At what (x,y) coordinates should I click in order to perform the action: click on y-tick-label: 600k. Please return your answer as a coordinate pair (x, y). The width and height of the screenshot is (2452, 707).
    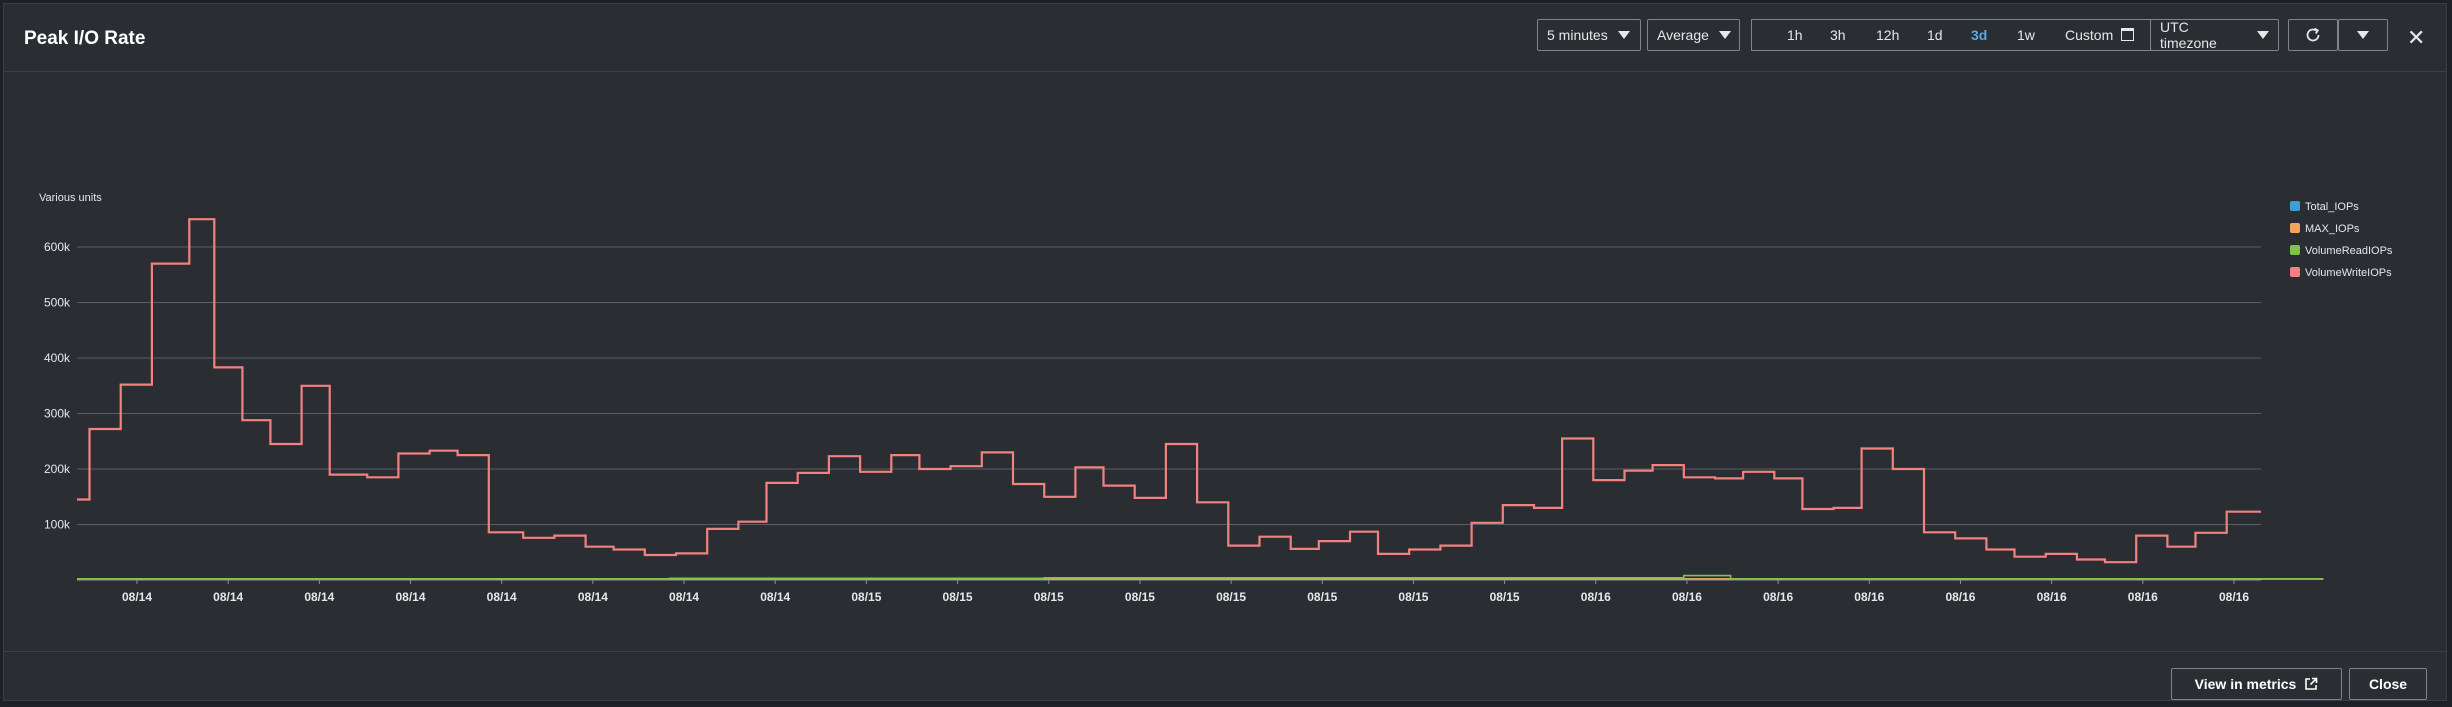
    Looking at the image, I should click on (57, 247).